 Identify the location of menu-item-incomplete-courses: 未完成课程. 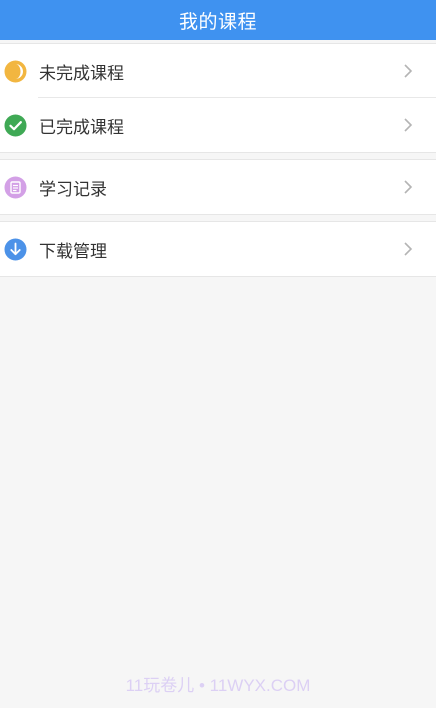
(218, 71).